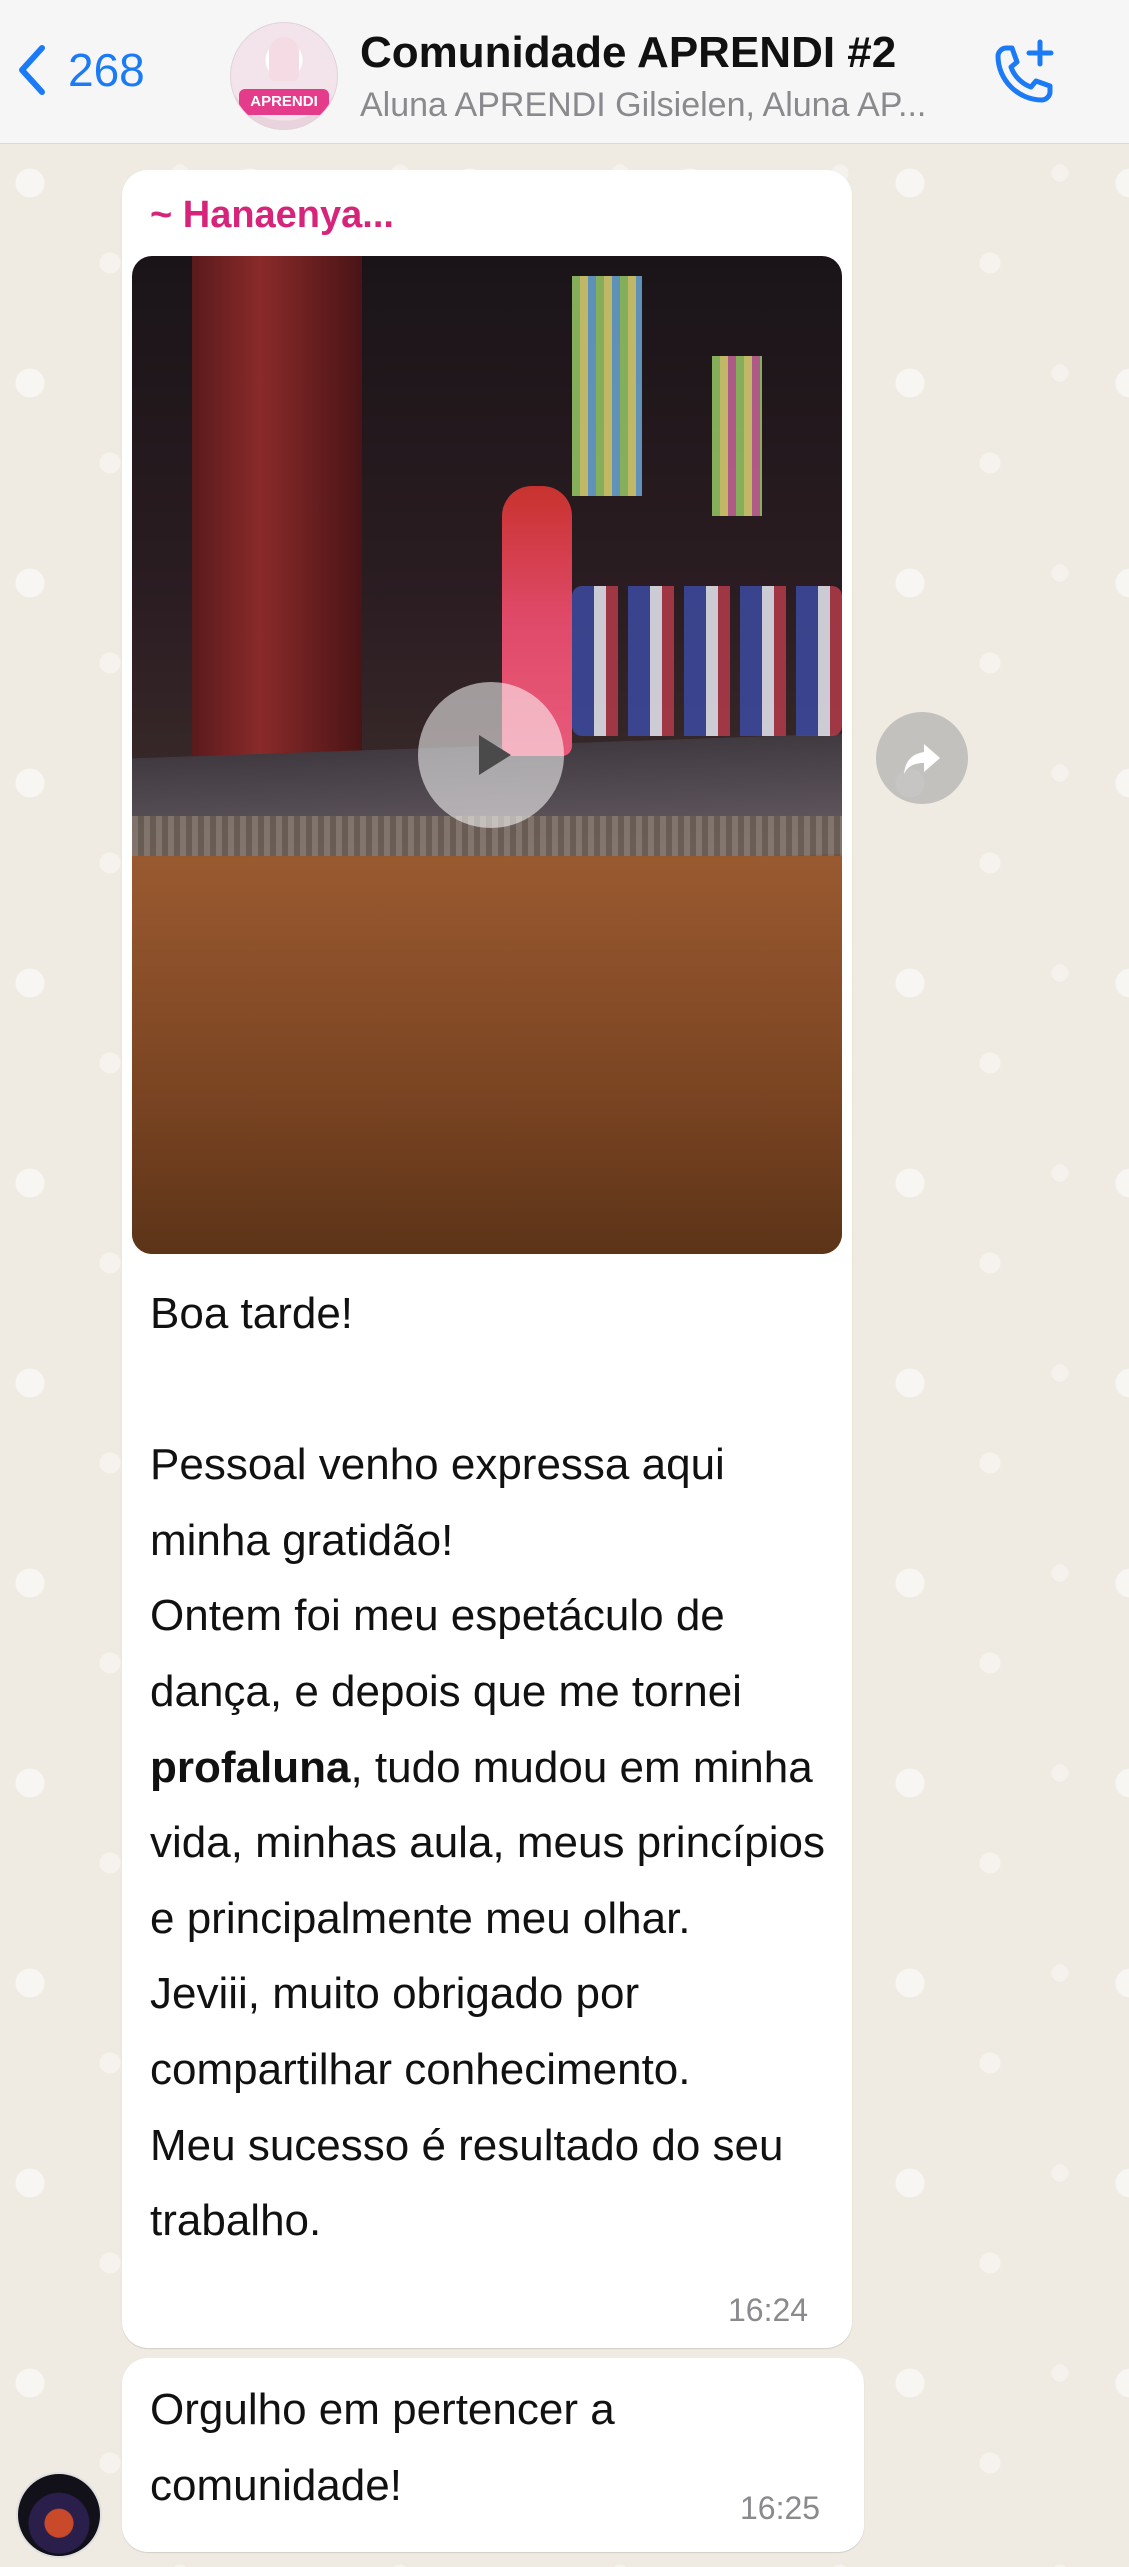 The width and height of the screenshot is (1129, 2567). What do you see at coordinates (250, 1767) in the screenshot?
I see `bold-word: profaluna` at bounding box center [250, 1767].